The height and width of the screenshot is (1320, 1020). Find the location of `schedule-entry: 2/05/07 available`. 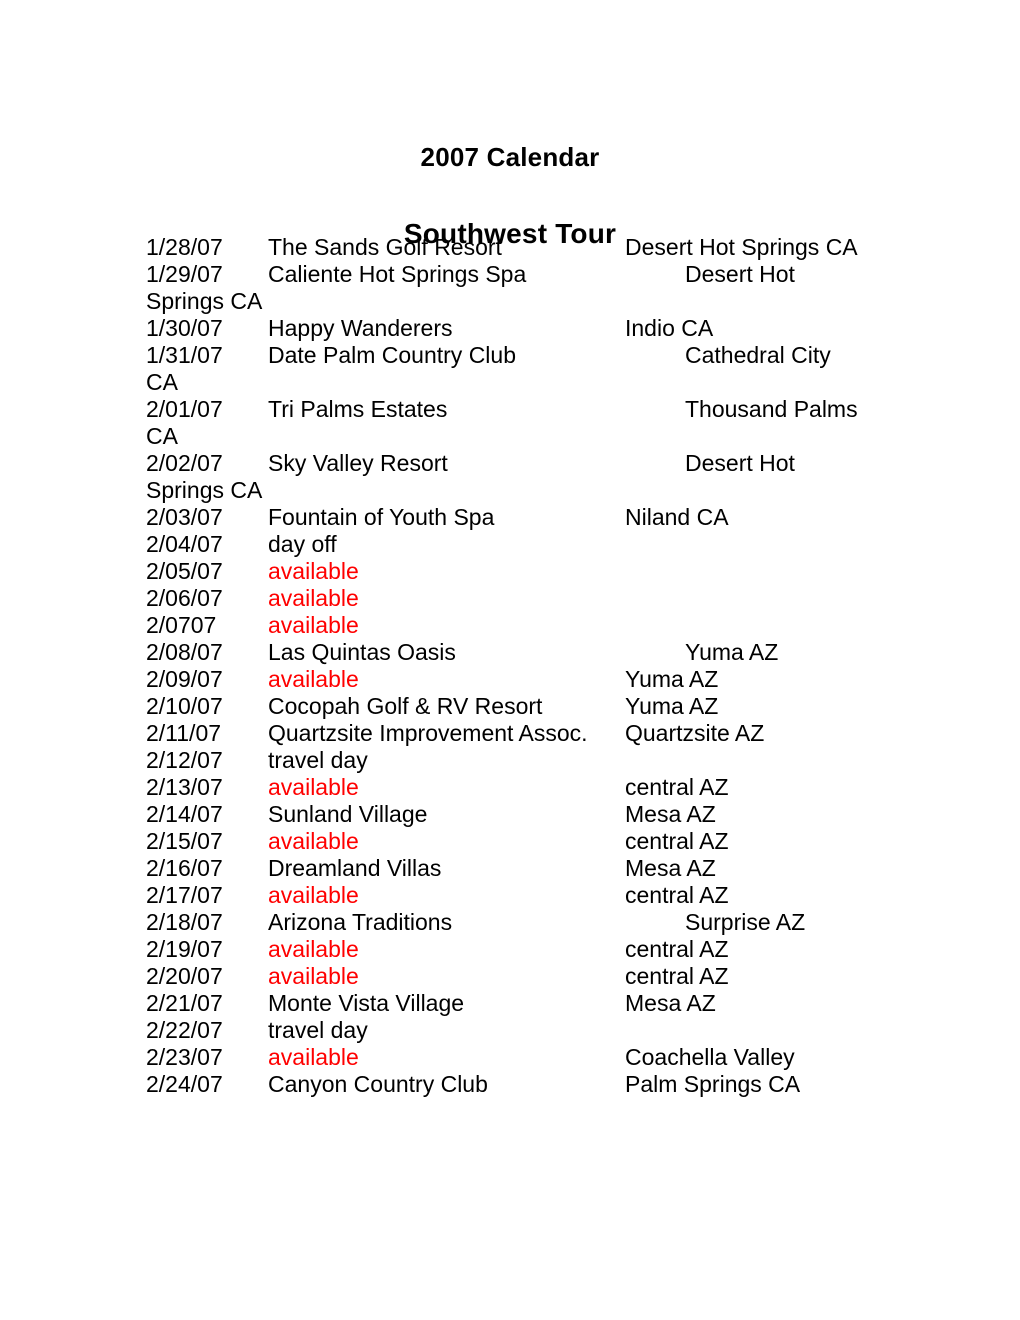

schedule-entry: 2/05/07 available is located at coordinates (516, 571).